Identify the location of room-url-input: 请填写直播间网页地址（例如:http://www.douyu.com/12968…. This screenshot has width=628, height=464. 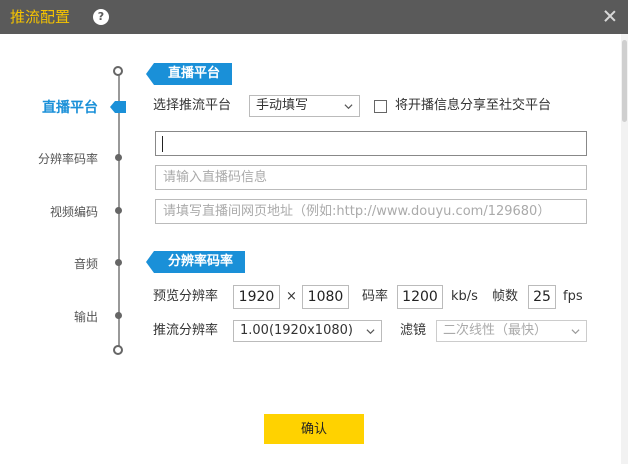
(371, 211).